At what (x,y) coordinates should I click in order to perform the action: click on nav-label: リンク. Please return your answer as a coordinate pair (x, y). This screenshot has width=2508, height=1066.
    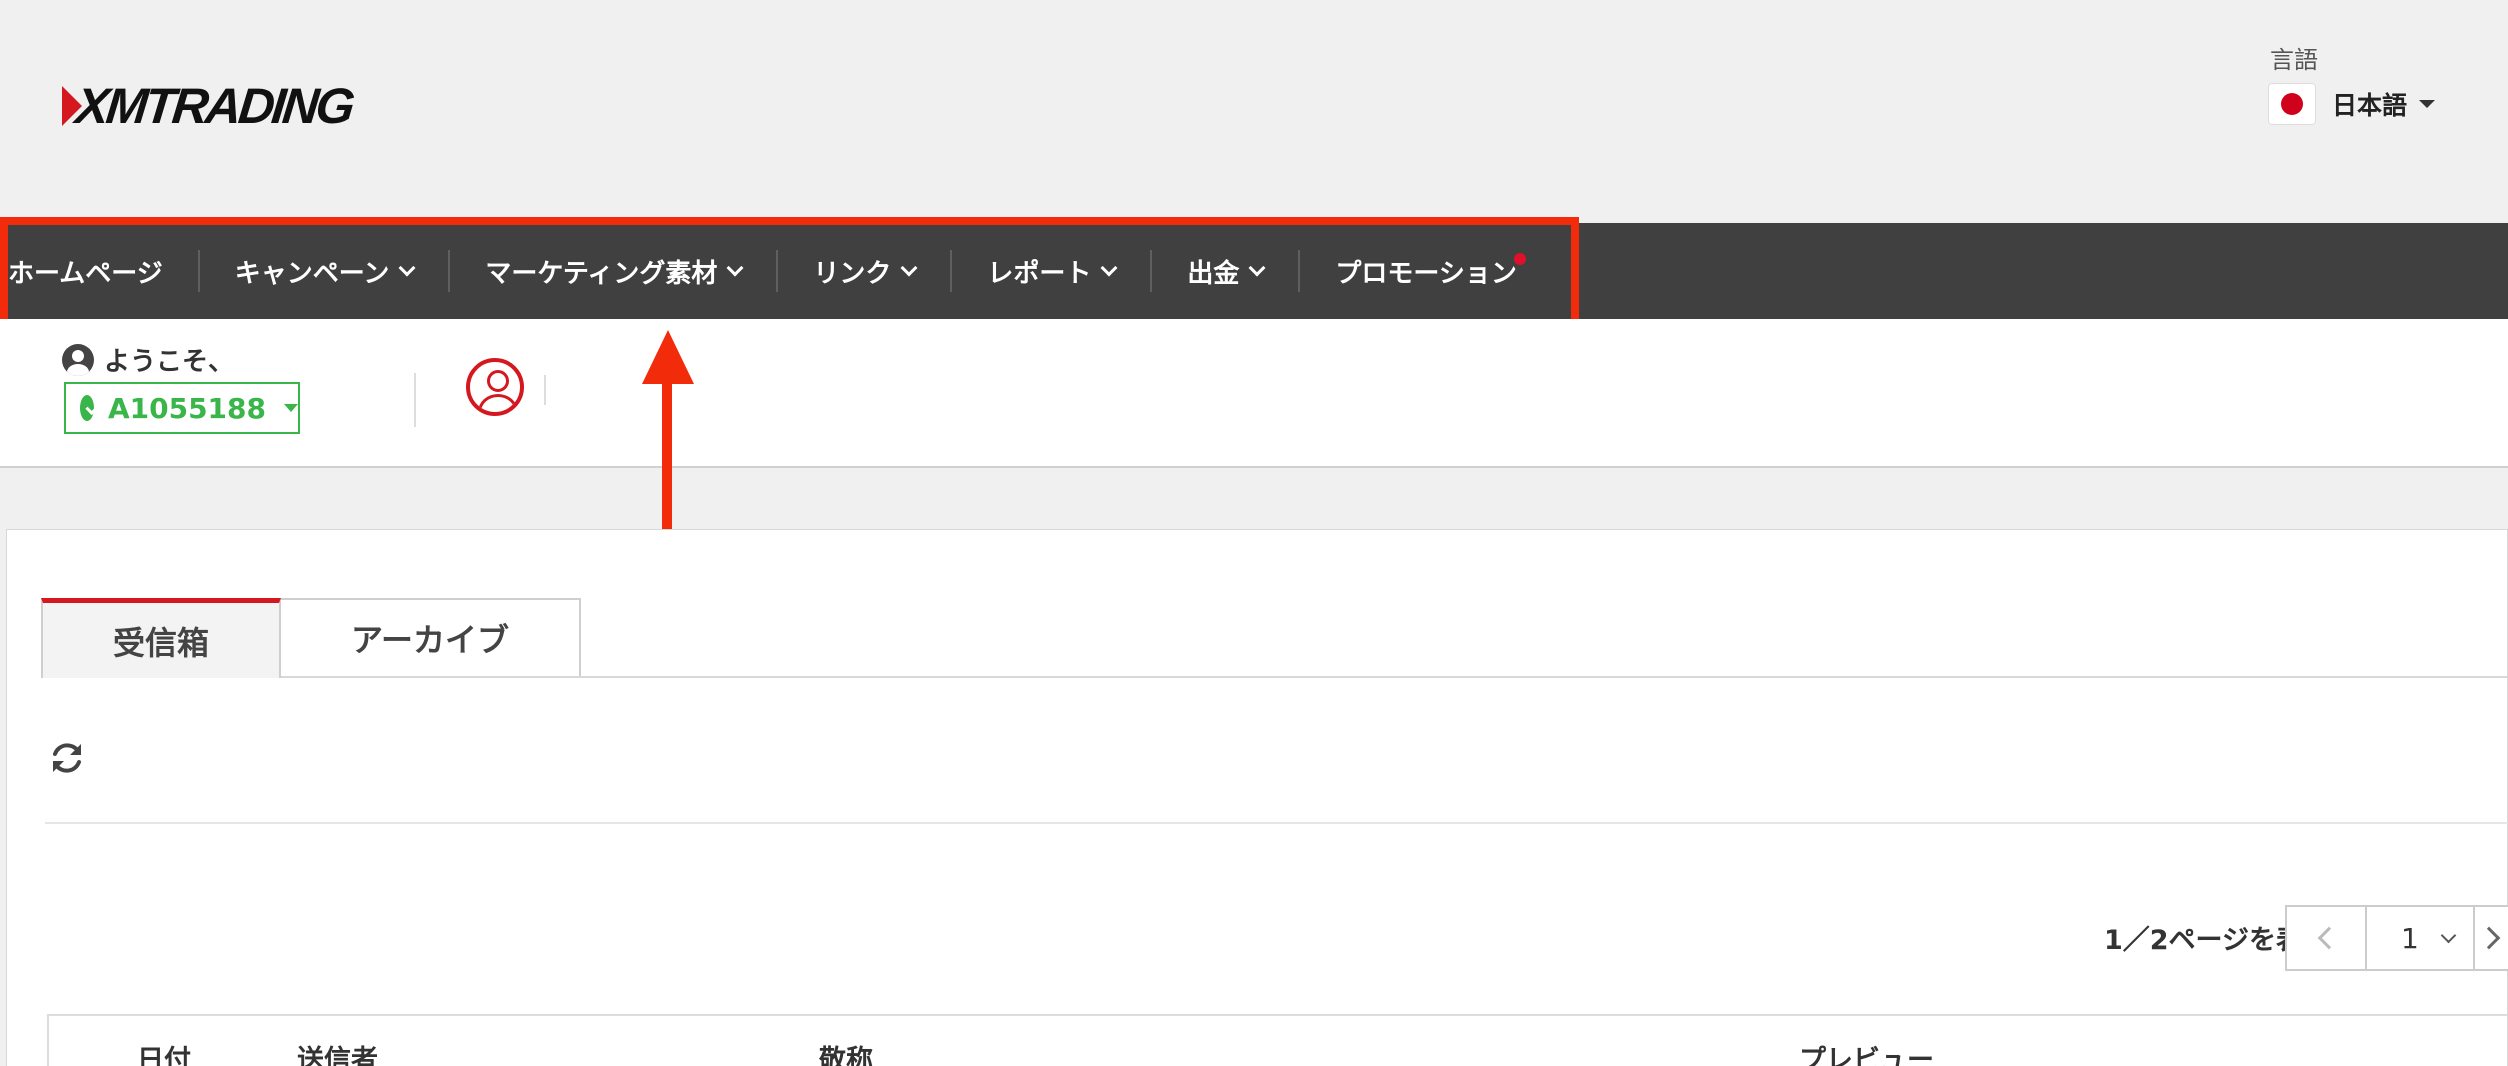
    Looking at the image, I should click on (852, 273).